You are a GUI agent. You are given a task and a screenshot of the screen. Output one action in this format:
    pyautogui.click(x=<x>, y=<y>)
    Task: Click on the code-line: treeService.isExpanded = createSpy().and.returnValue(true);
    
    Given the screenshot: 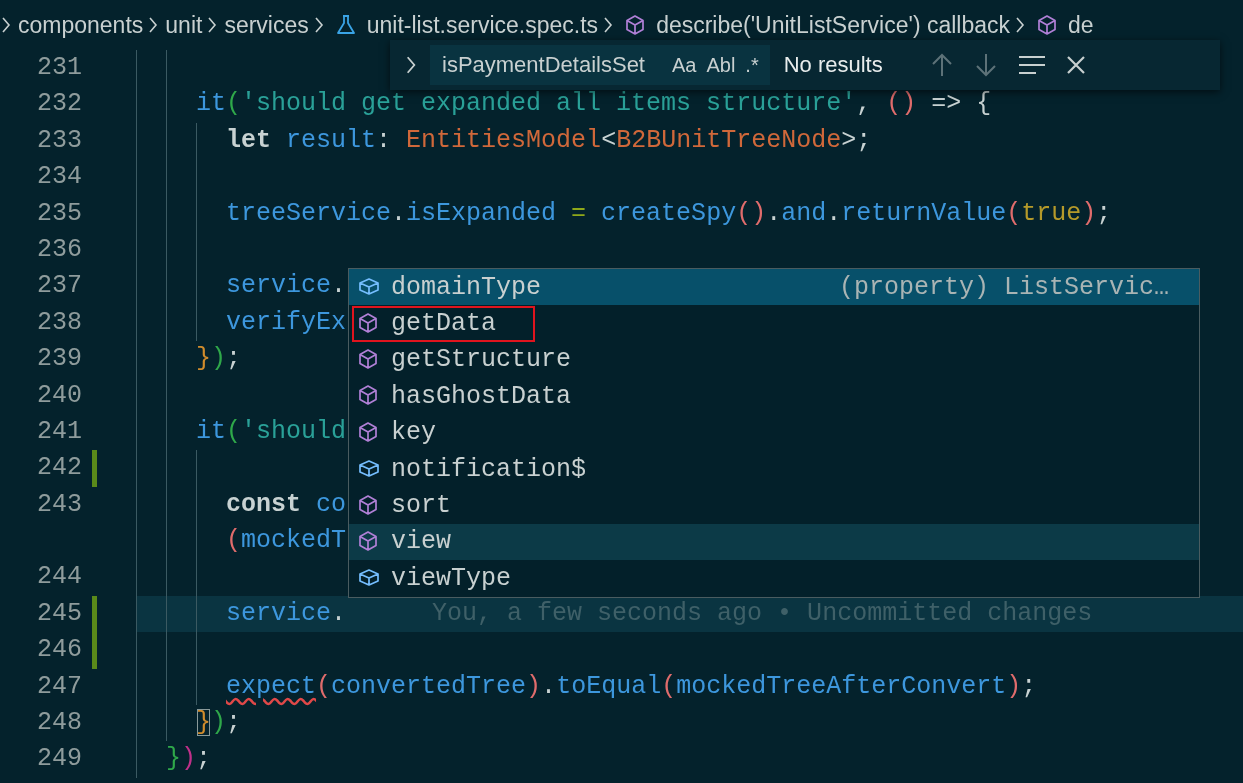 What is the action you would take?
    pyautogui.click(x=669, y=213)
    